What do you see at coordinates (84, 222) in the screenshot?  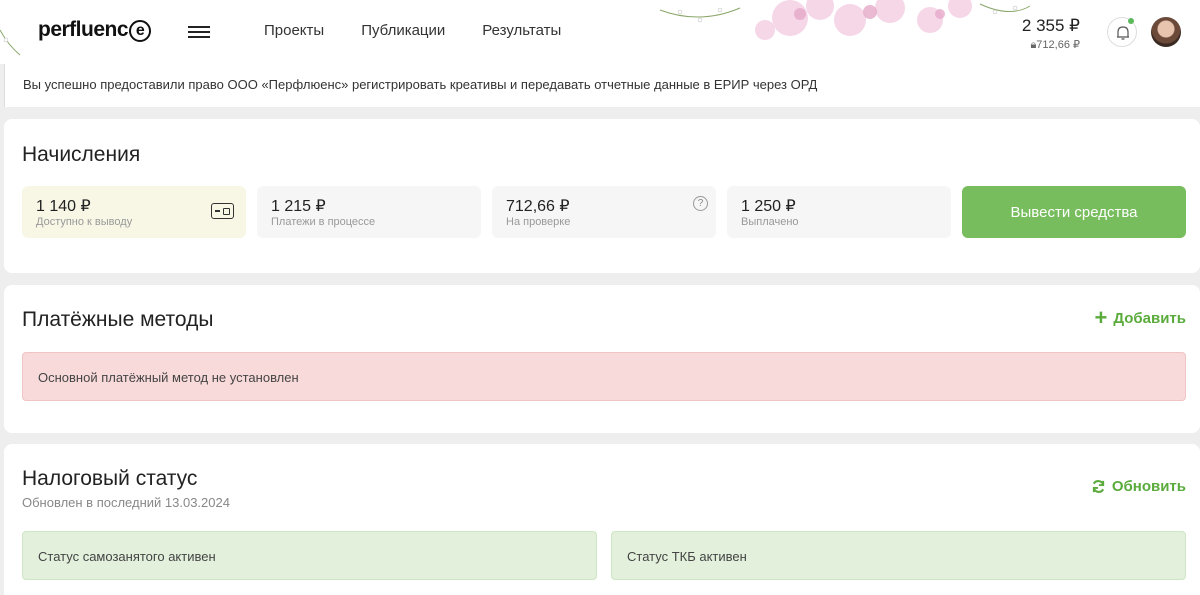 I see `tile-label: Доступно к выводу` at bounding box center [84, 222].